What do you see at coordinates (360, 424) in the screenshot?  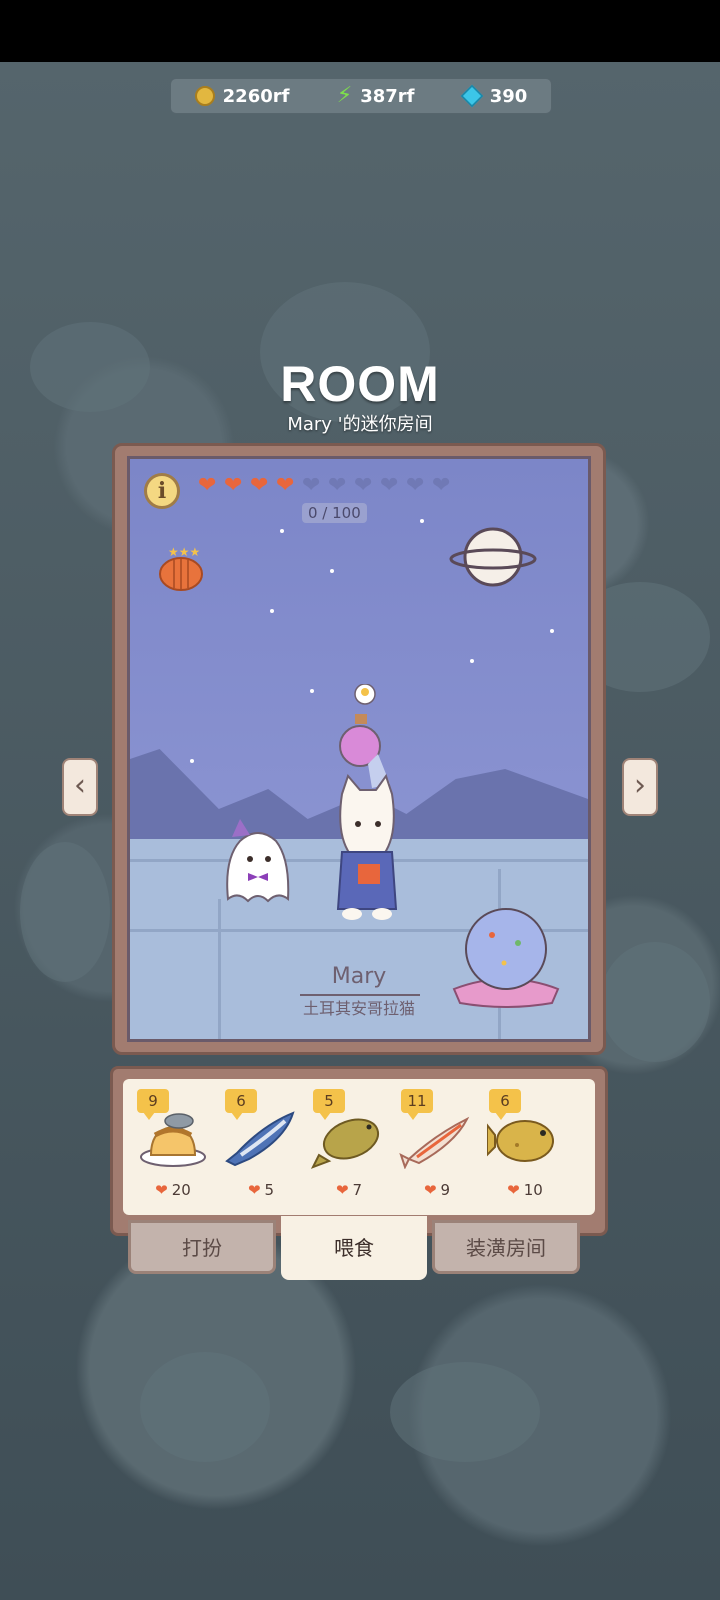 I see `page-subtitle: Mary '的迷你房间` at bounding box center [360, 424].